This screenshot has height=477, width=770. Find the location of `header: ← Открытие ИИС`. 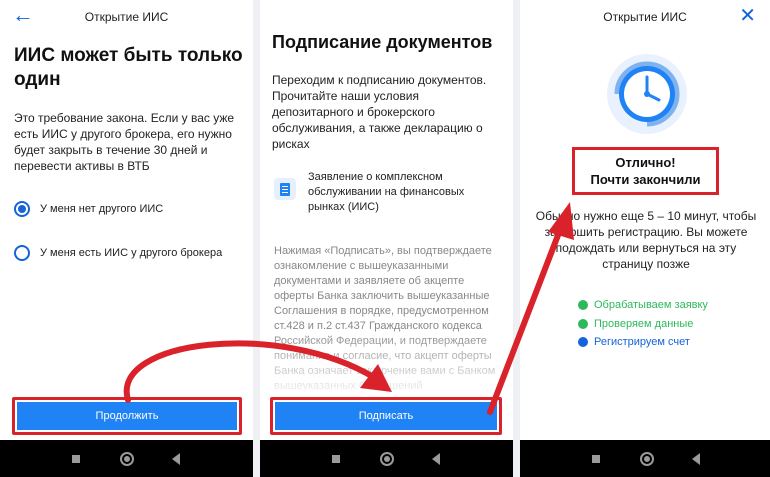

header: ← Открытие ИИС is located at coordinates (126, 17).